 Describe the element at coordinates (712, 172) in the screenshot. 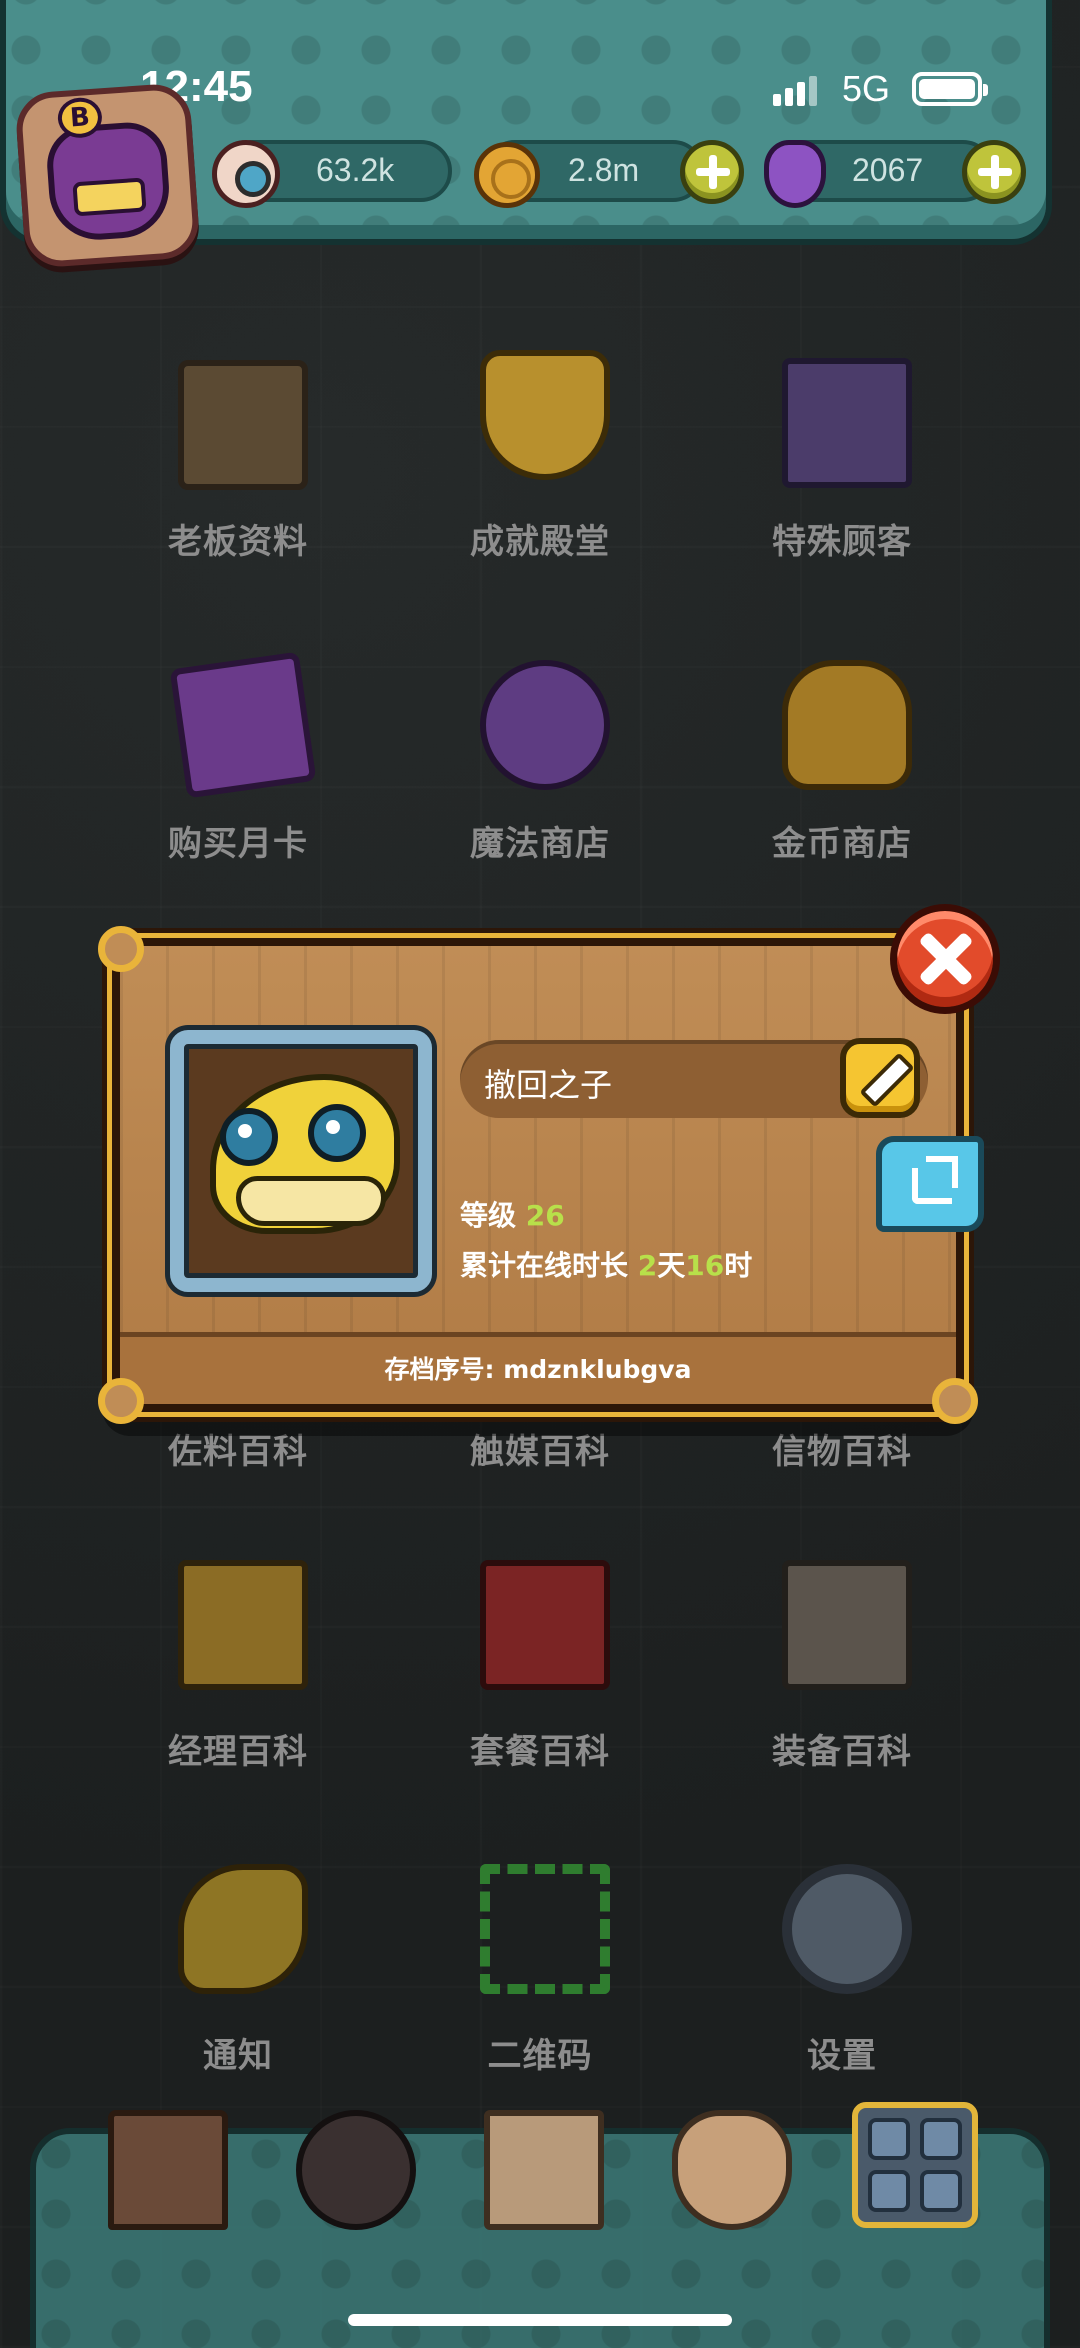

I see `add-gold-button` at that location.